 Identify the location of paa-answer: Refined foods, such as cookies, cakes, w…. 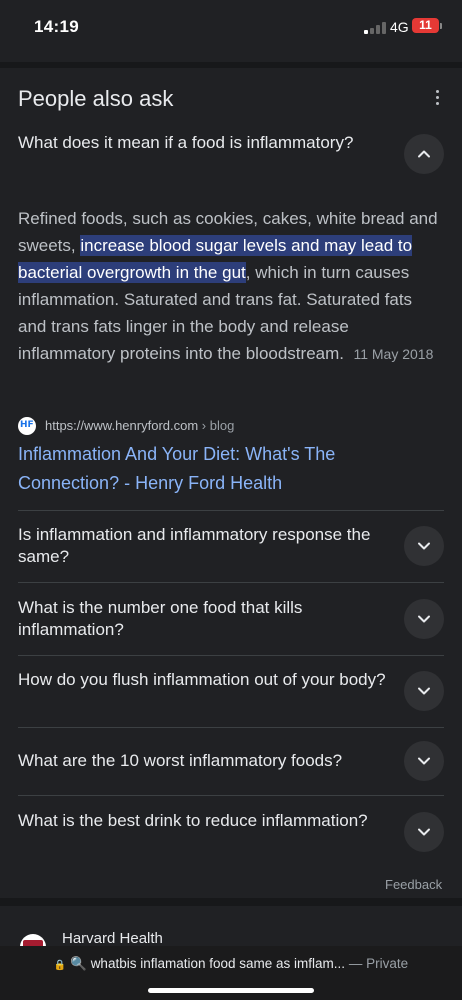
(228, 286).